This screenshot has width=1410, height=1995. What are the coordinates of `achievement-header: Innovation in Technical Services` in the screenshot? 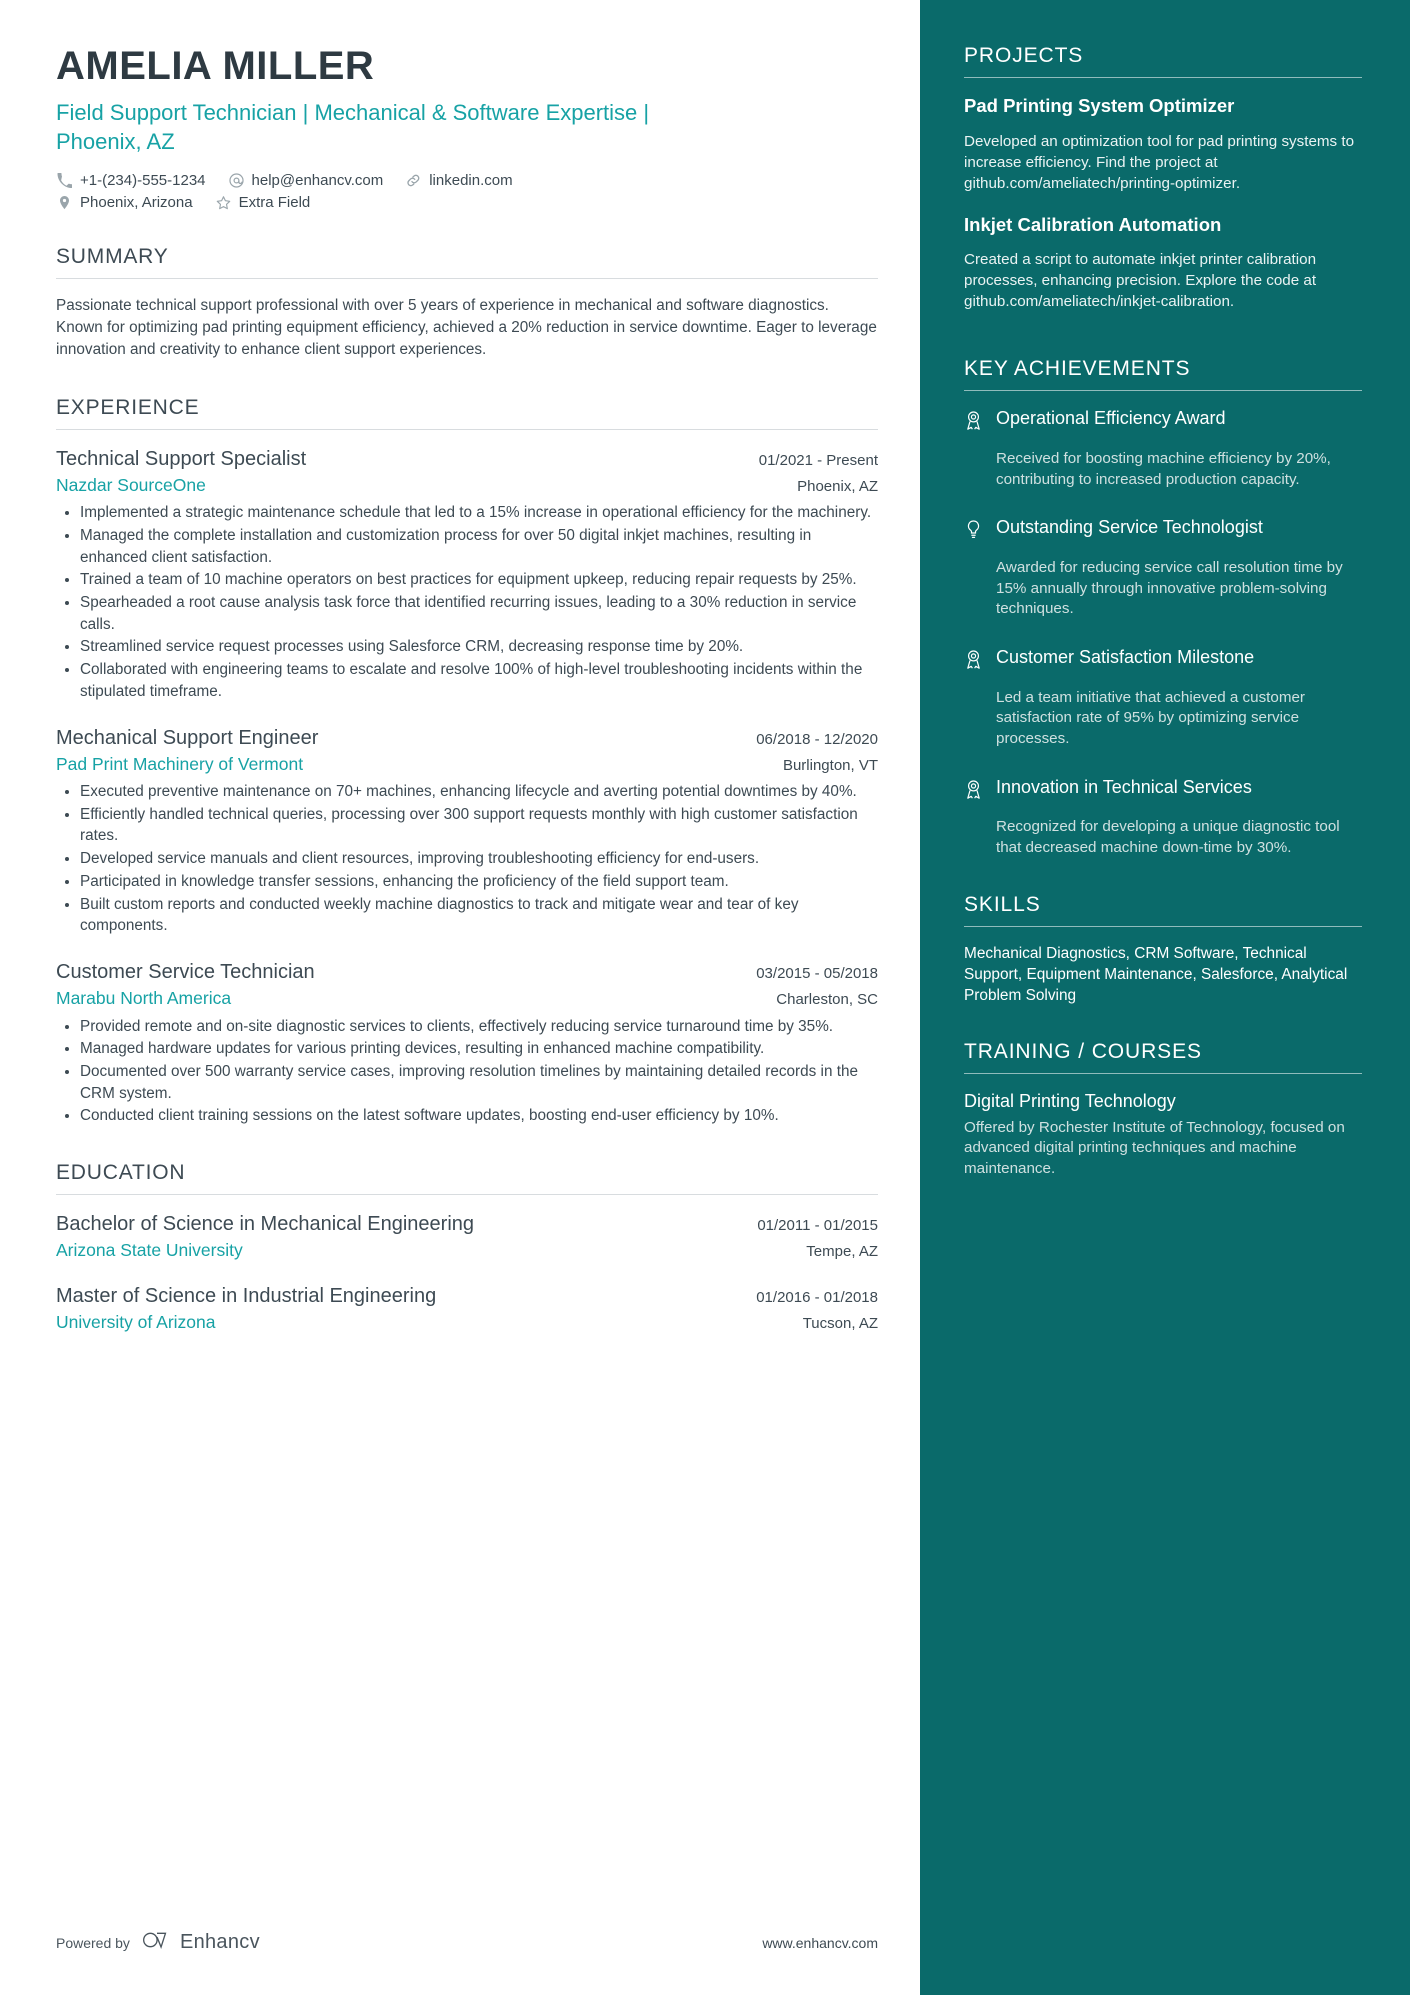 It's located at (1163, 790).